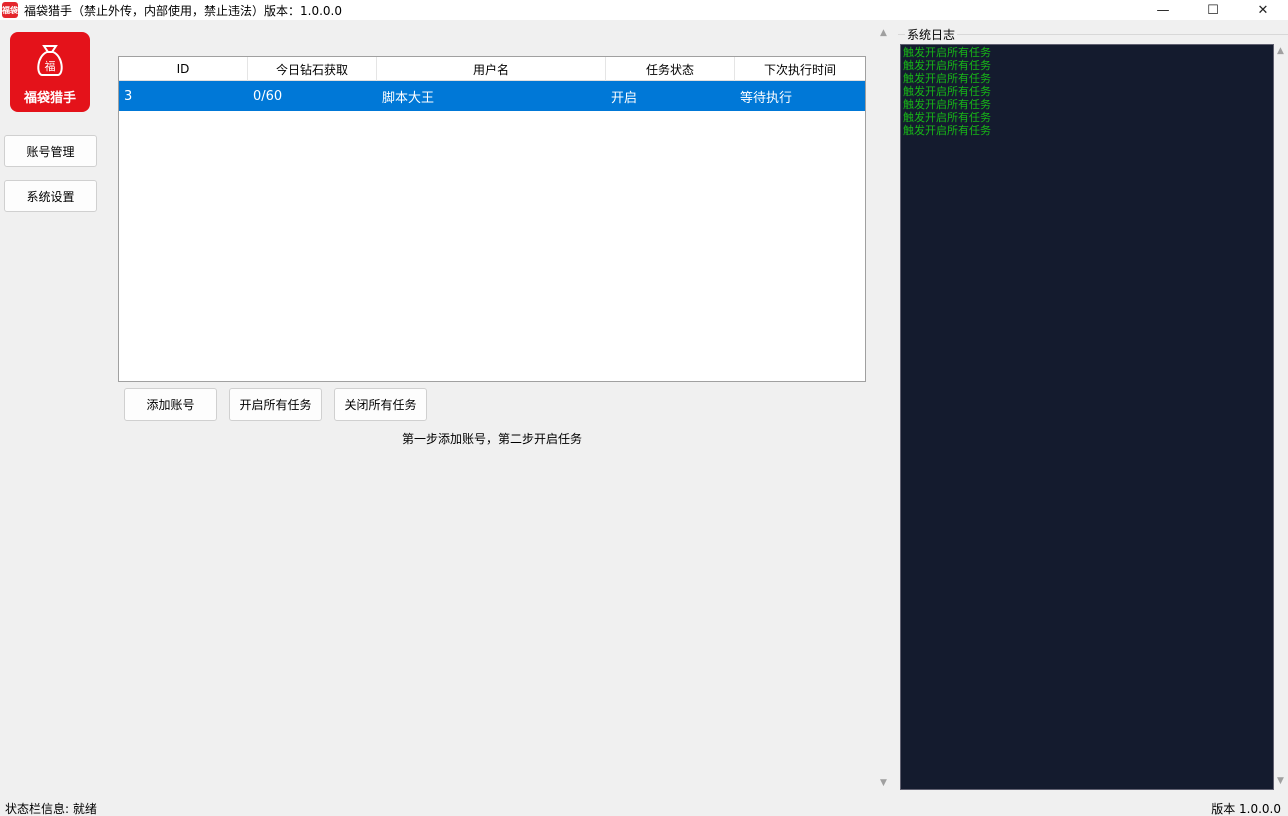  I want to click on log-scroll-down-icon: ▼, so click(1280, 781).